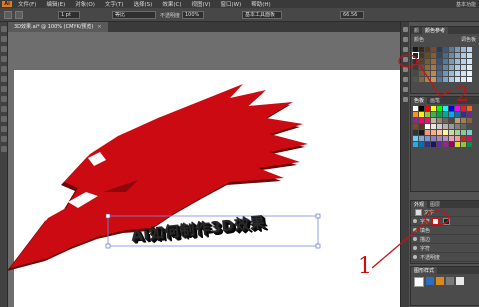 Image resolution: width=479 pixels, height=307 pixels. I want to click on tab-appearance: 外观, so click(419, 204).